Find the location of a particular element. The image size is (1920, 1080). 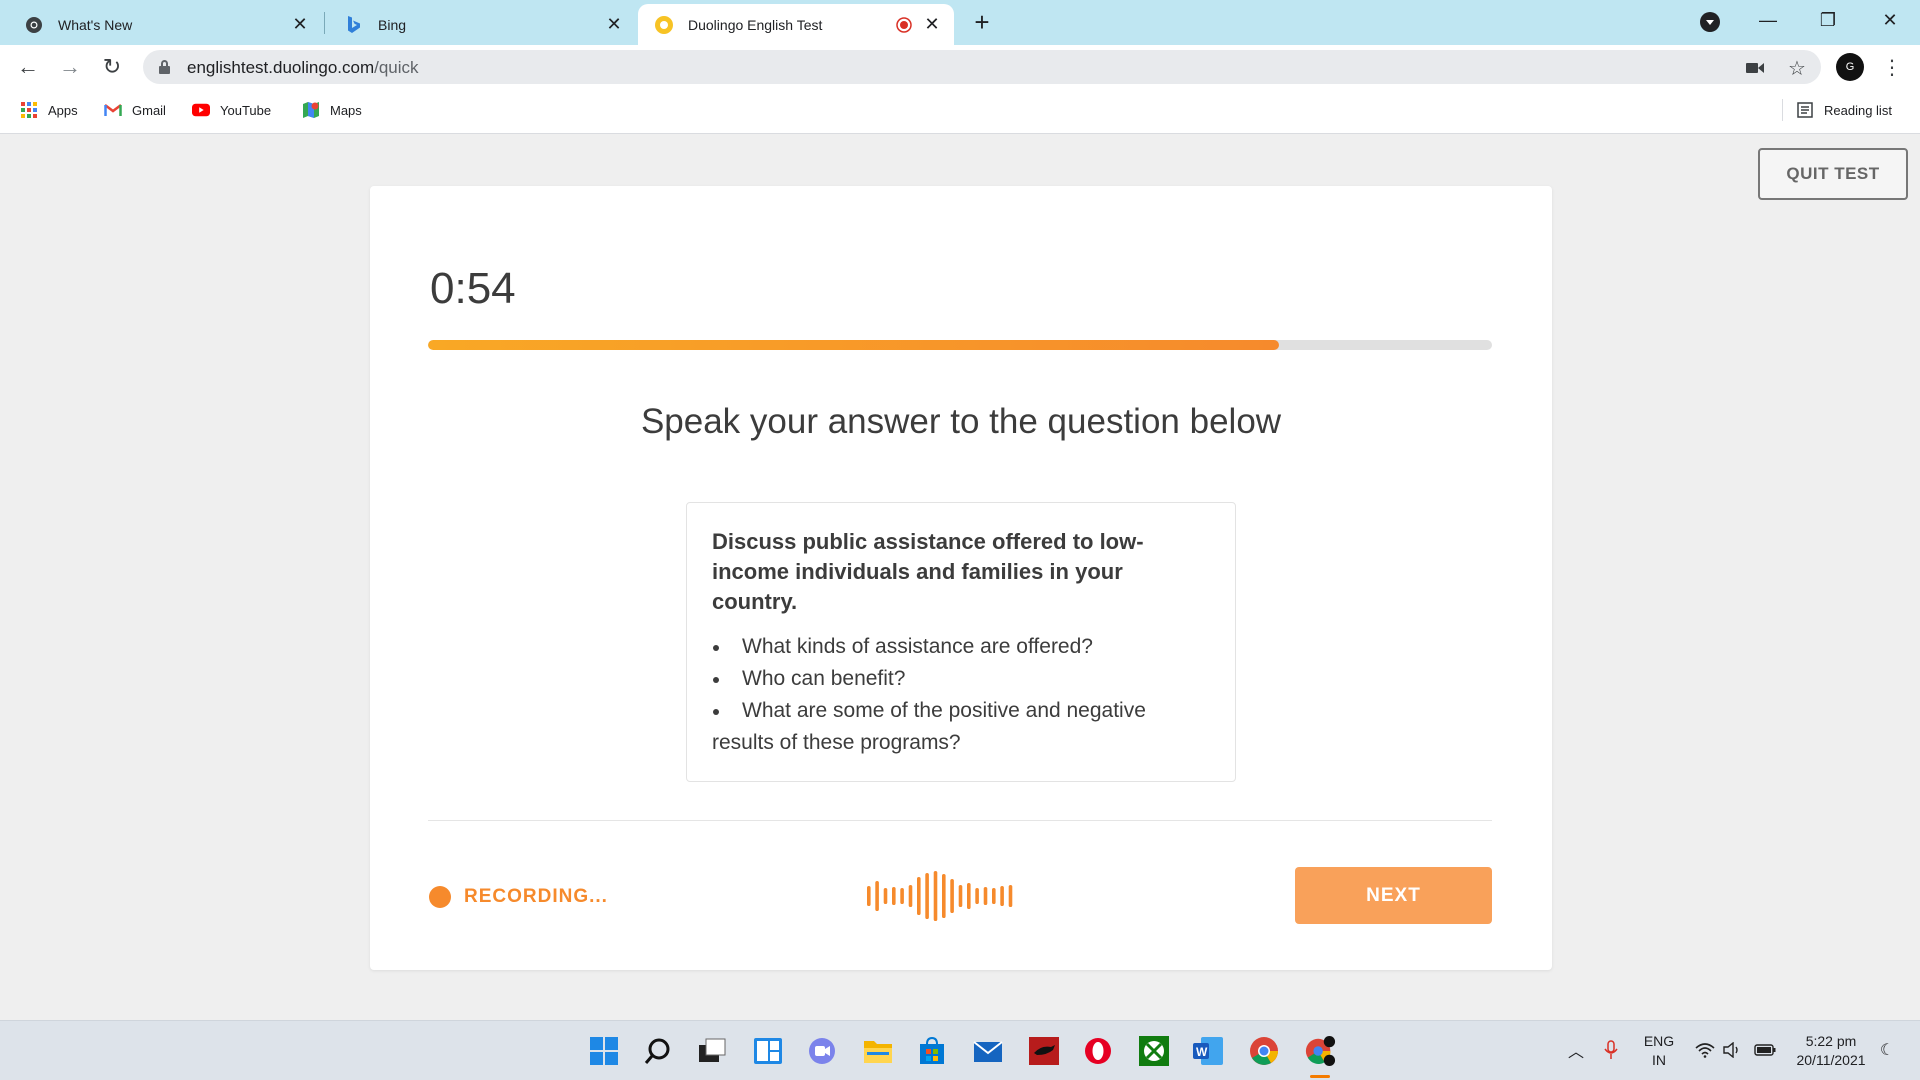

minimize-icon: — is located at coordinates (1768, 20).